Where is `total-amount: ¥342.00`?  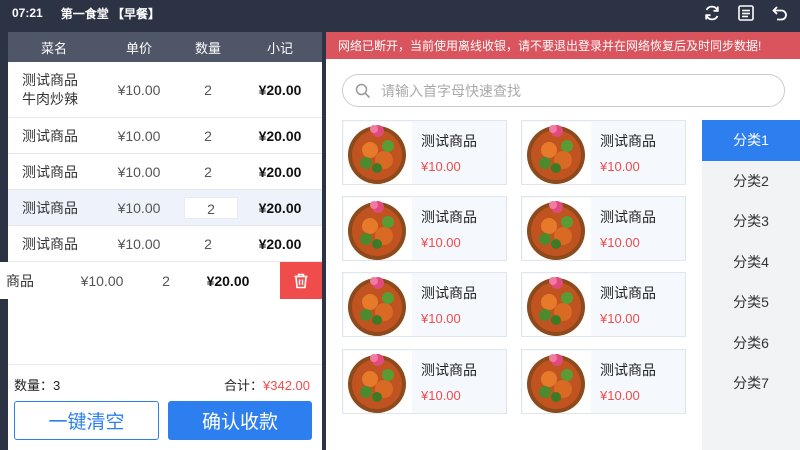 total-amount: ¥342.00 is located at coordinates (286, 385).